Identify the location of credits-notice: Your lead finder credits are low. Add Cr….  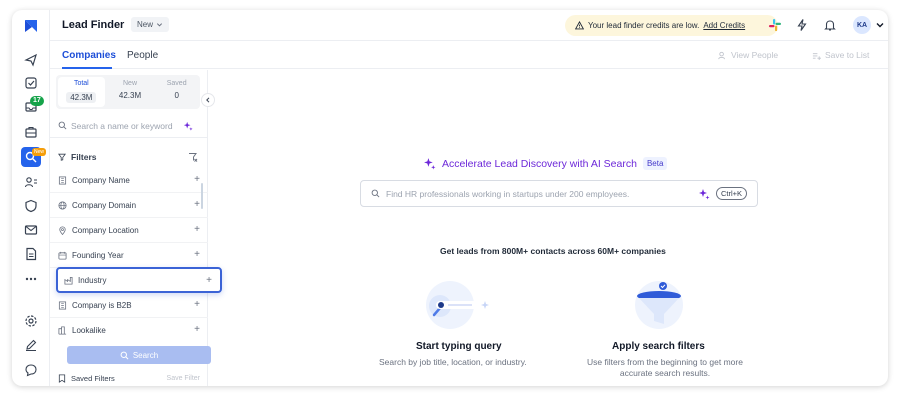
(671, 25).